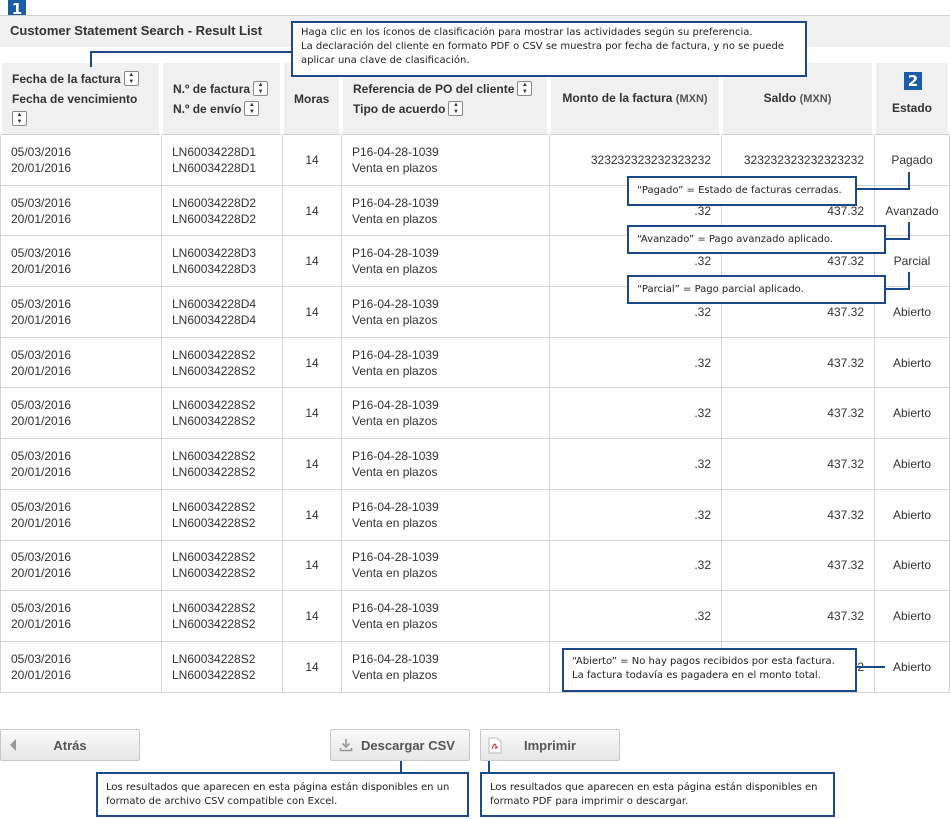 This screenshot has height=819, width=950. Describe the element at coordinates (221, 99) in the screenshot. I see `header-invoice-no: N.º de factura N.º de envío` at that location.